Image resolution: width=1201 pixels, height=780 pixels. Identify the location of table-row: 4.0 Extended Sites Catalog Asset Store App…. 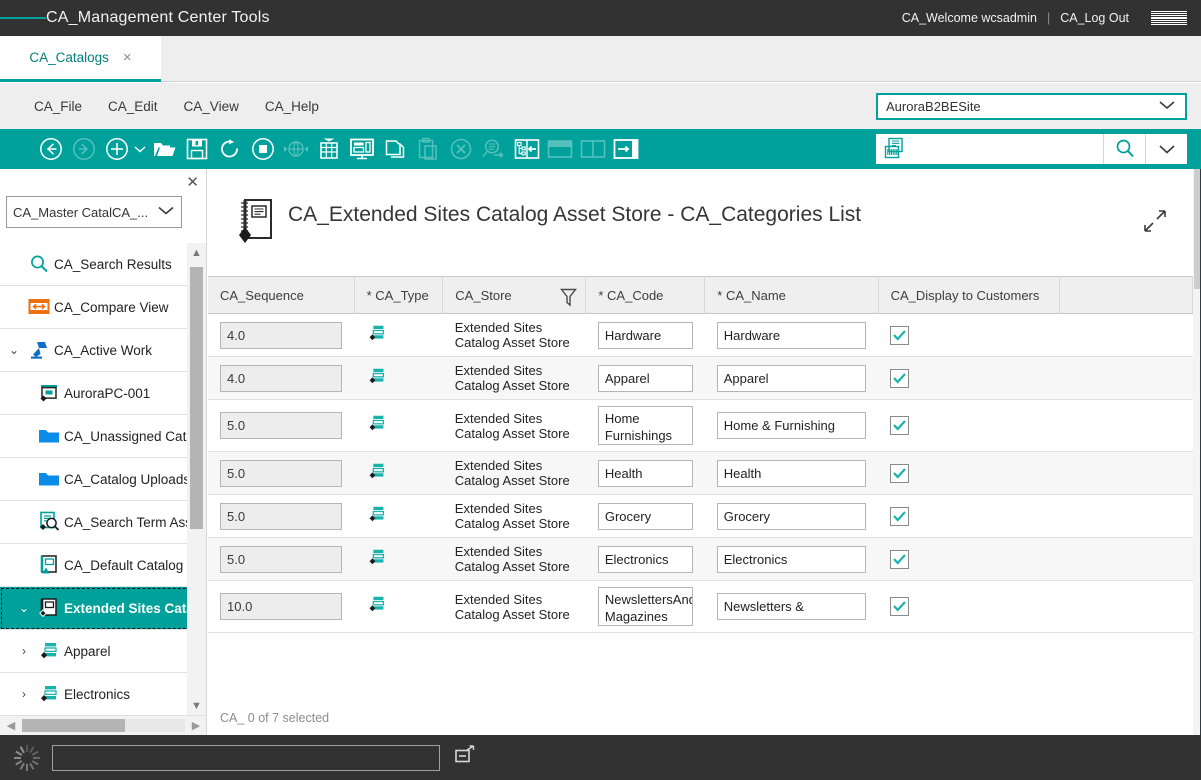
(700, 378).